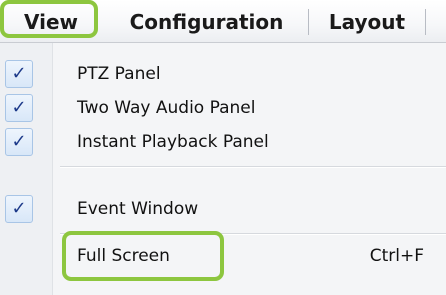  What do you see at coordinates (367, 21) in the screenshot?
I see `menu-layout: Layout` at bounding box center [367, 21].